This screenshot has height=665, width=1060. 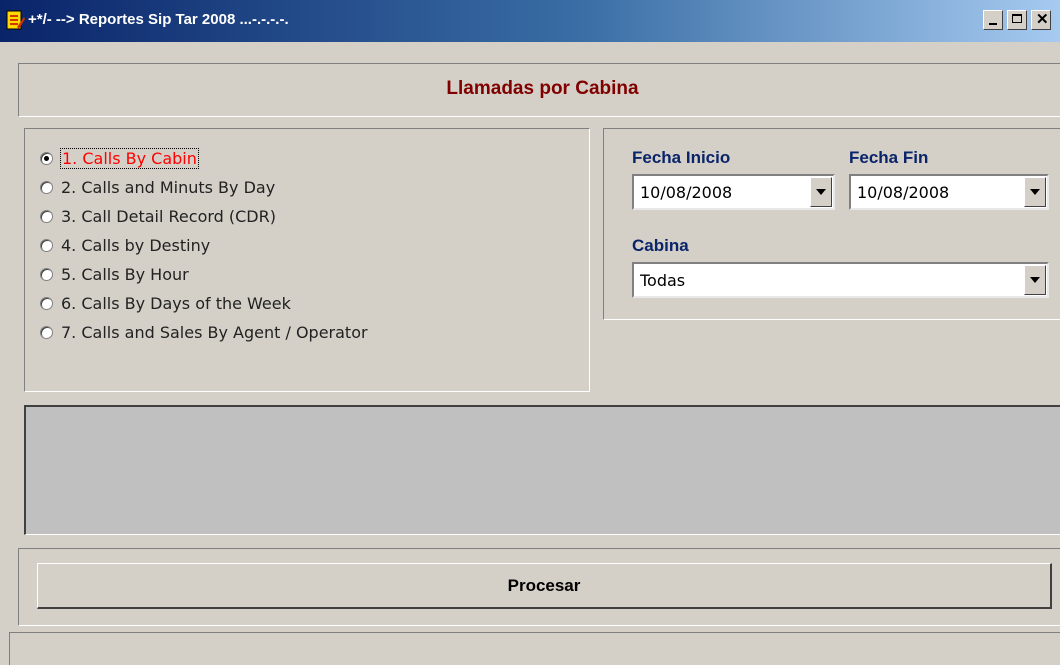 I want to click on report-option-2: 2. Calls and Minuts By Day, so click(x=157, y=187).